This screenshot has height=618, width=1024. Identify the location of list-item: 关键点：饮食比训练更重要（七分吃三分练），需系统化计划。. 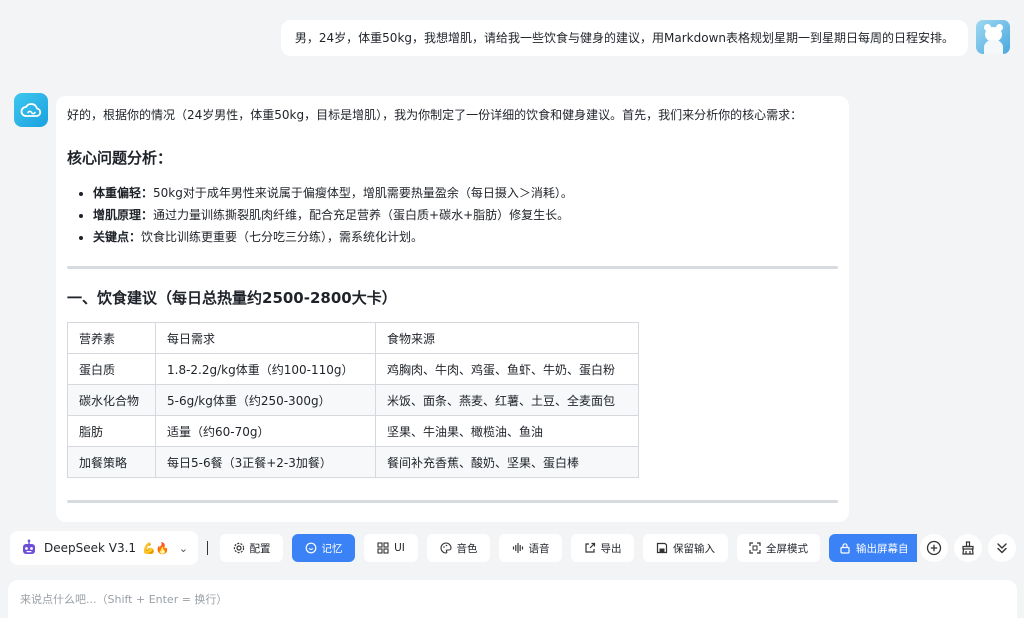
(465, 237).